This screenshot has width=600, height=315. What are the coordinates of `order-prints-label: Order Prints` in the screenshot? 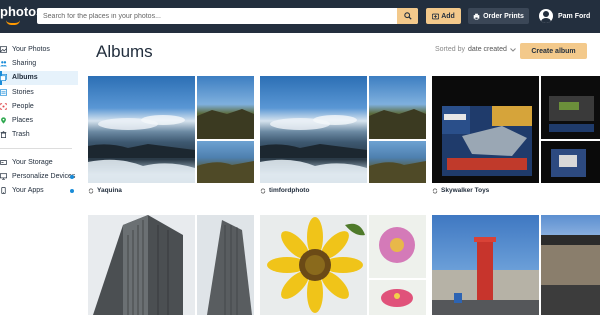 It's located at (503, 16).